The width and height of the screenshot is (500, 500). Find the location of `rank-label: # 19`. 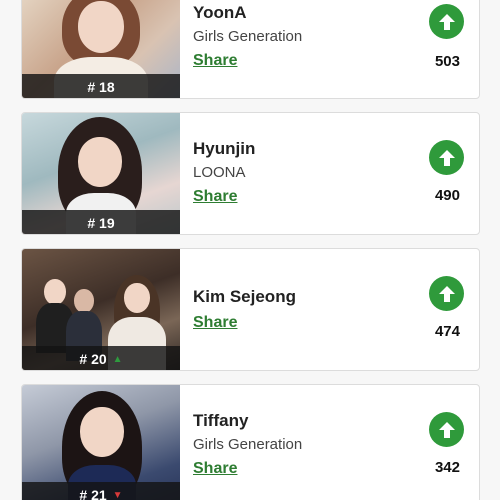

rank-label: # 19 is located at coordinates (101, 222).